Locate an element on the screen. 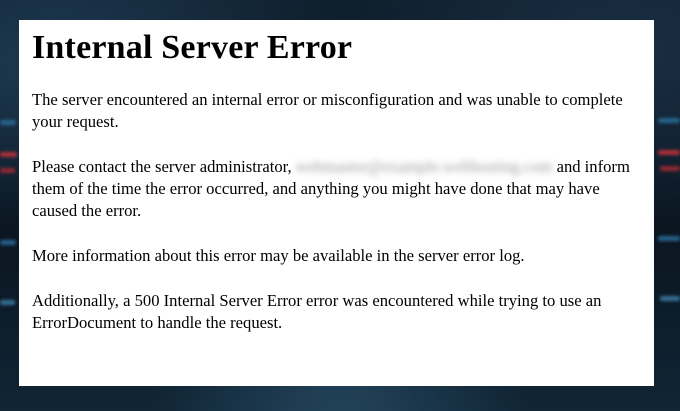 The width and height of the screenshot is (680, 411). error-heading: Internal Server Error is located at coordinates (192, 47).